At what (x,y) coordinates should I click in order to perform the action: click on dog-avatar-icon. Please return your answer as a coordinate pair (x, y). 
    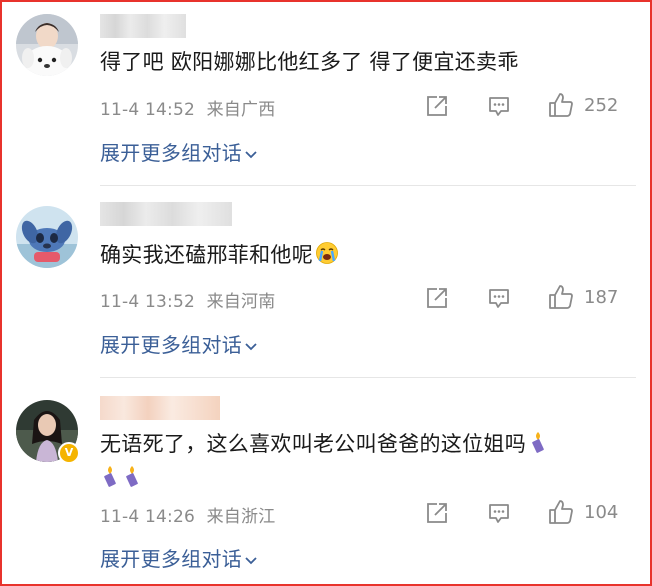
    Looking at the image, I should click on (47, 45).